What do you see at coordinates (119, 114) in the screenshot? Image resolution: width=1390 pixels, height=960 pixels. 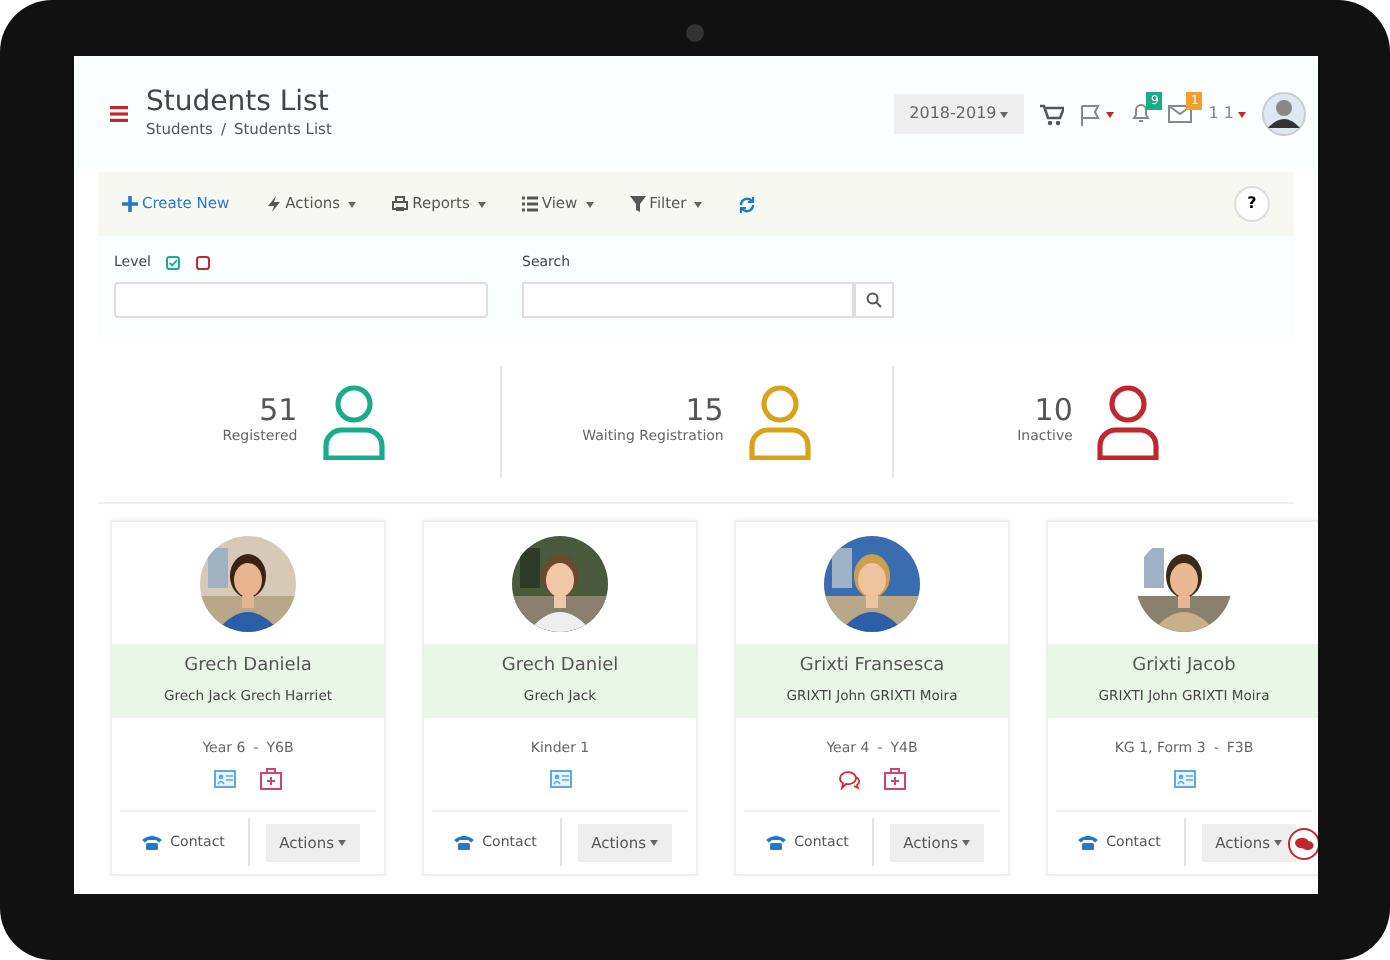 I see `menu-icon` at bounding box center [119, 114].